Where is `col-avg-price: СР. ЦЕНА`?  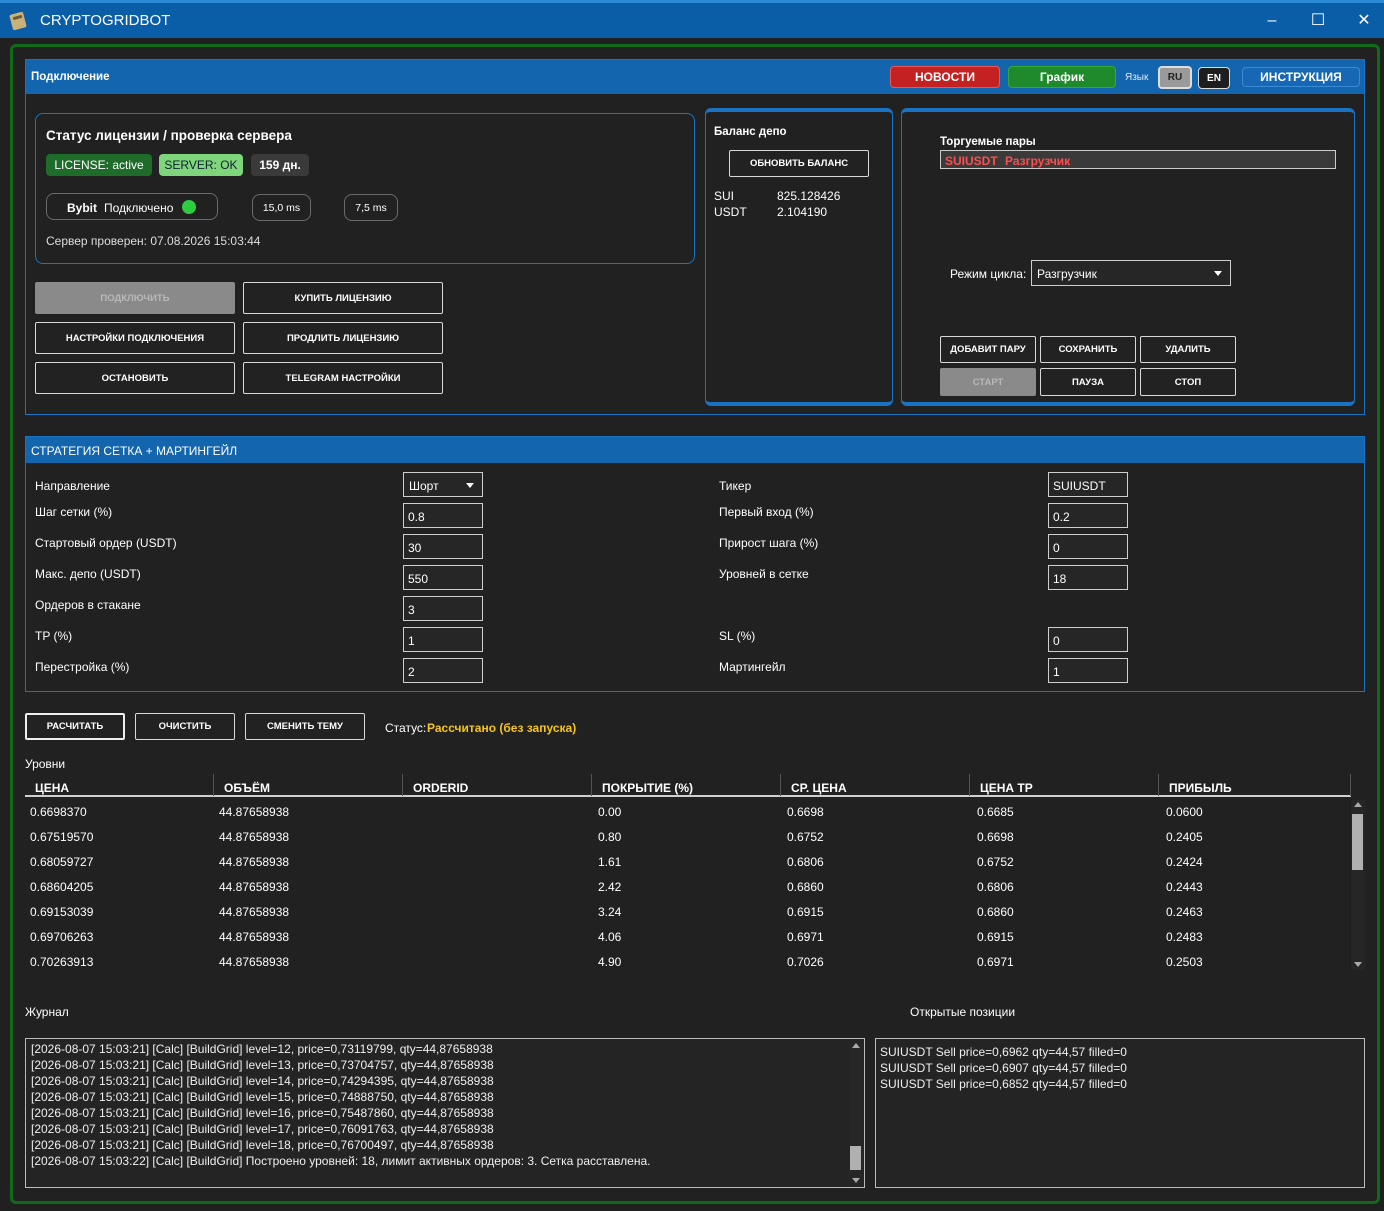 col-avg-price: СР. ЦЕНА is located at coordinates (875, 785).